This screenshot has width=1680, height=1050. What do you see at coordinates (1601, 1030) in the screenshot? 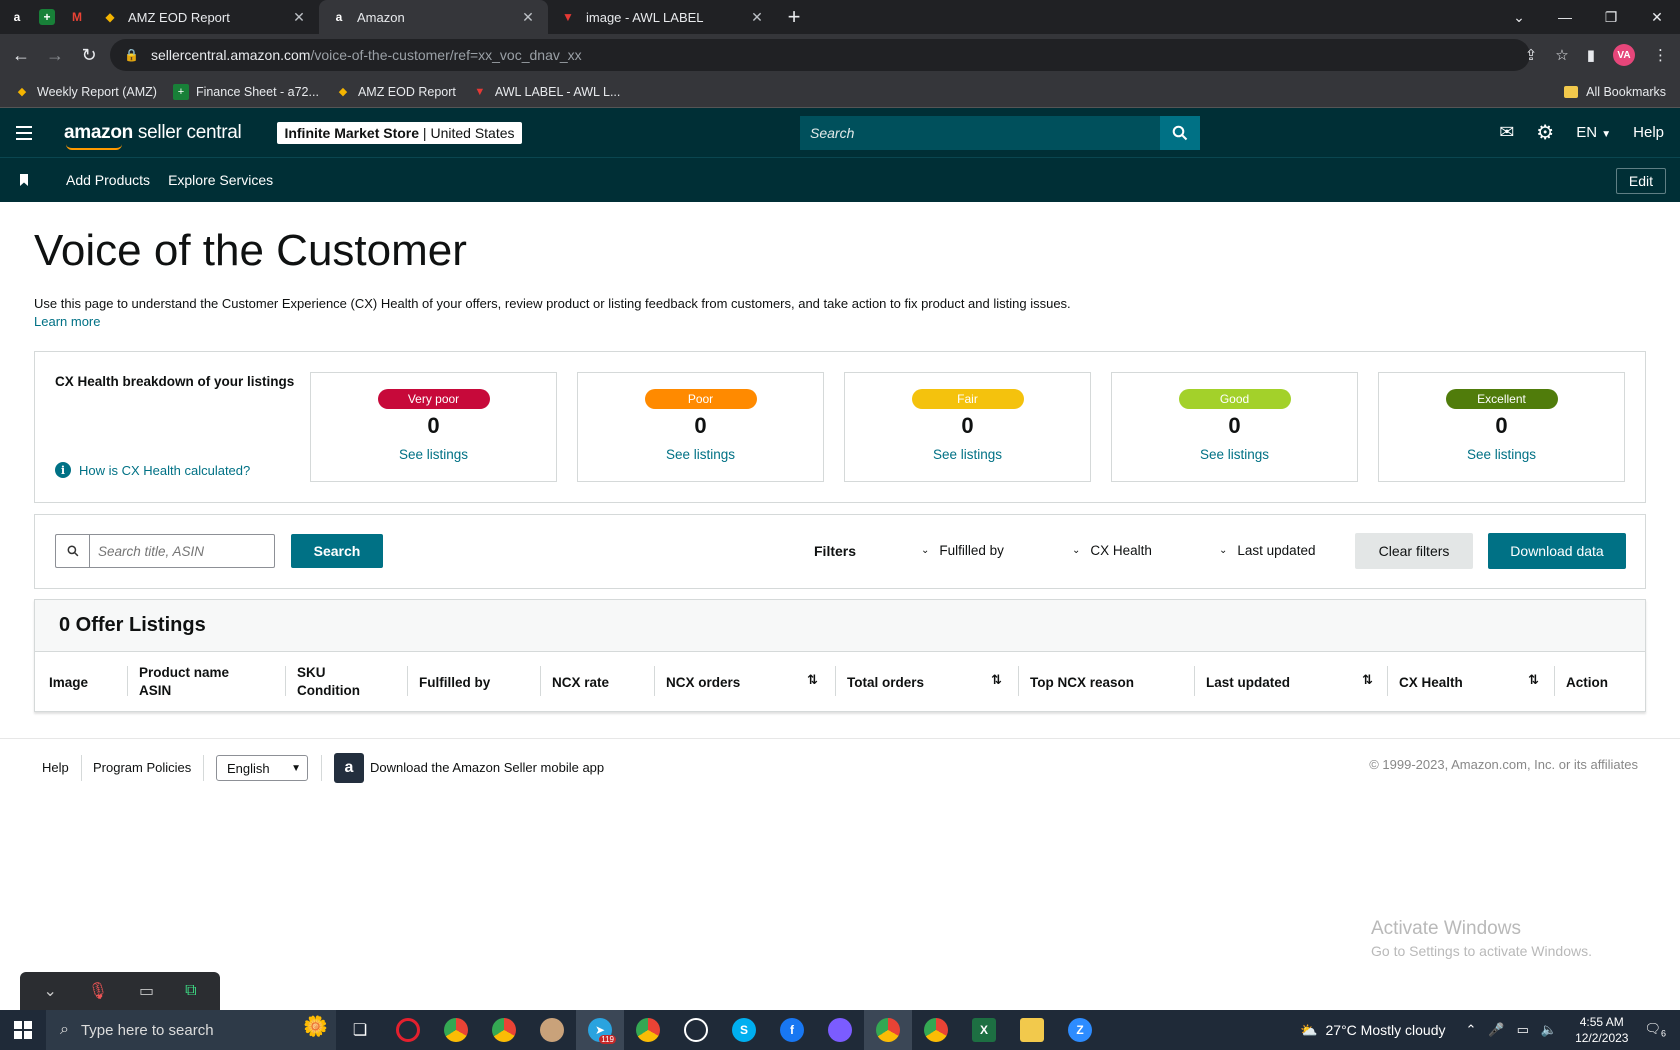
I see `system-clock: 4:55 AM 12/2/2023` at bounding box center [1601, 1030].